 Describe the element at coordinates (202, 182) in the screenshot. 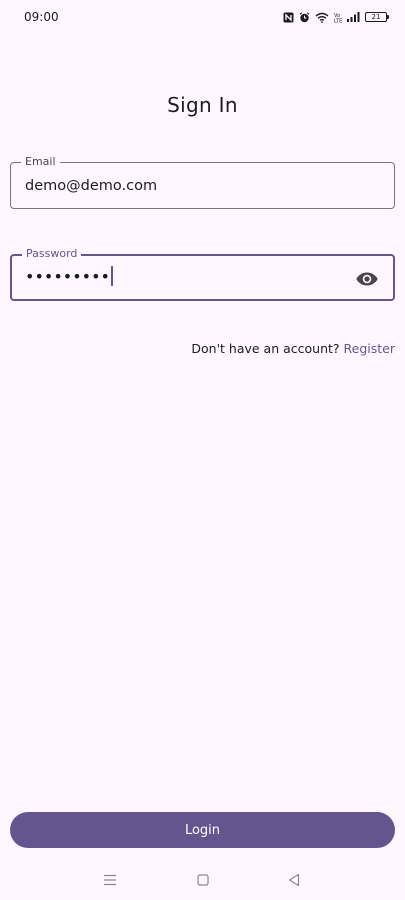

I see `email-field: Email demo@demo.com` at that location.